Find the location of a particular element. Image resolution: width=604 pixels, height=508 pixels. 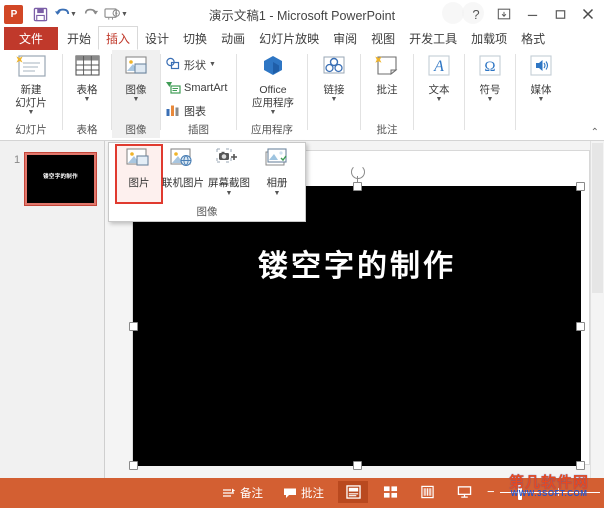

slideshow-view-button is located at coordinates (464, 492).